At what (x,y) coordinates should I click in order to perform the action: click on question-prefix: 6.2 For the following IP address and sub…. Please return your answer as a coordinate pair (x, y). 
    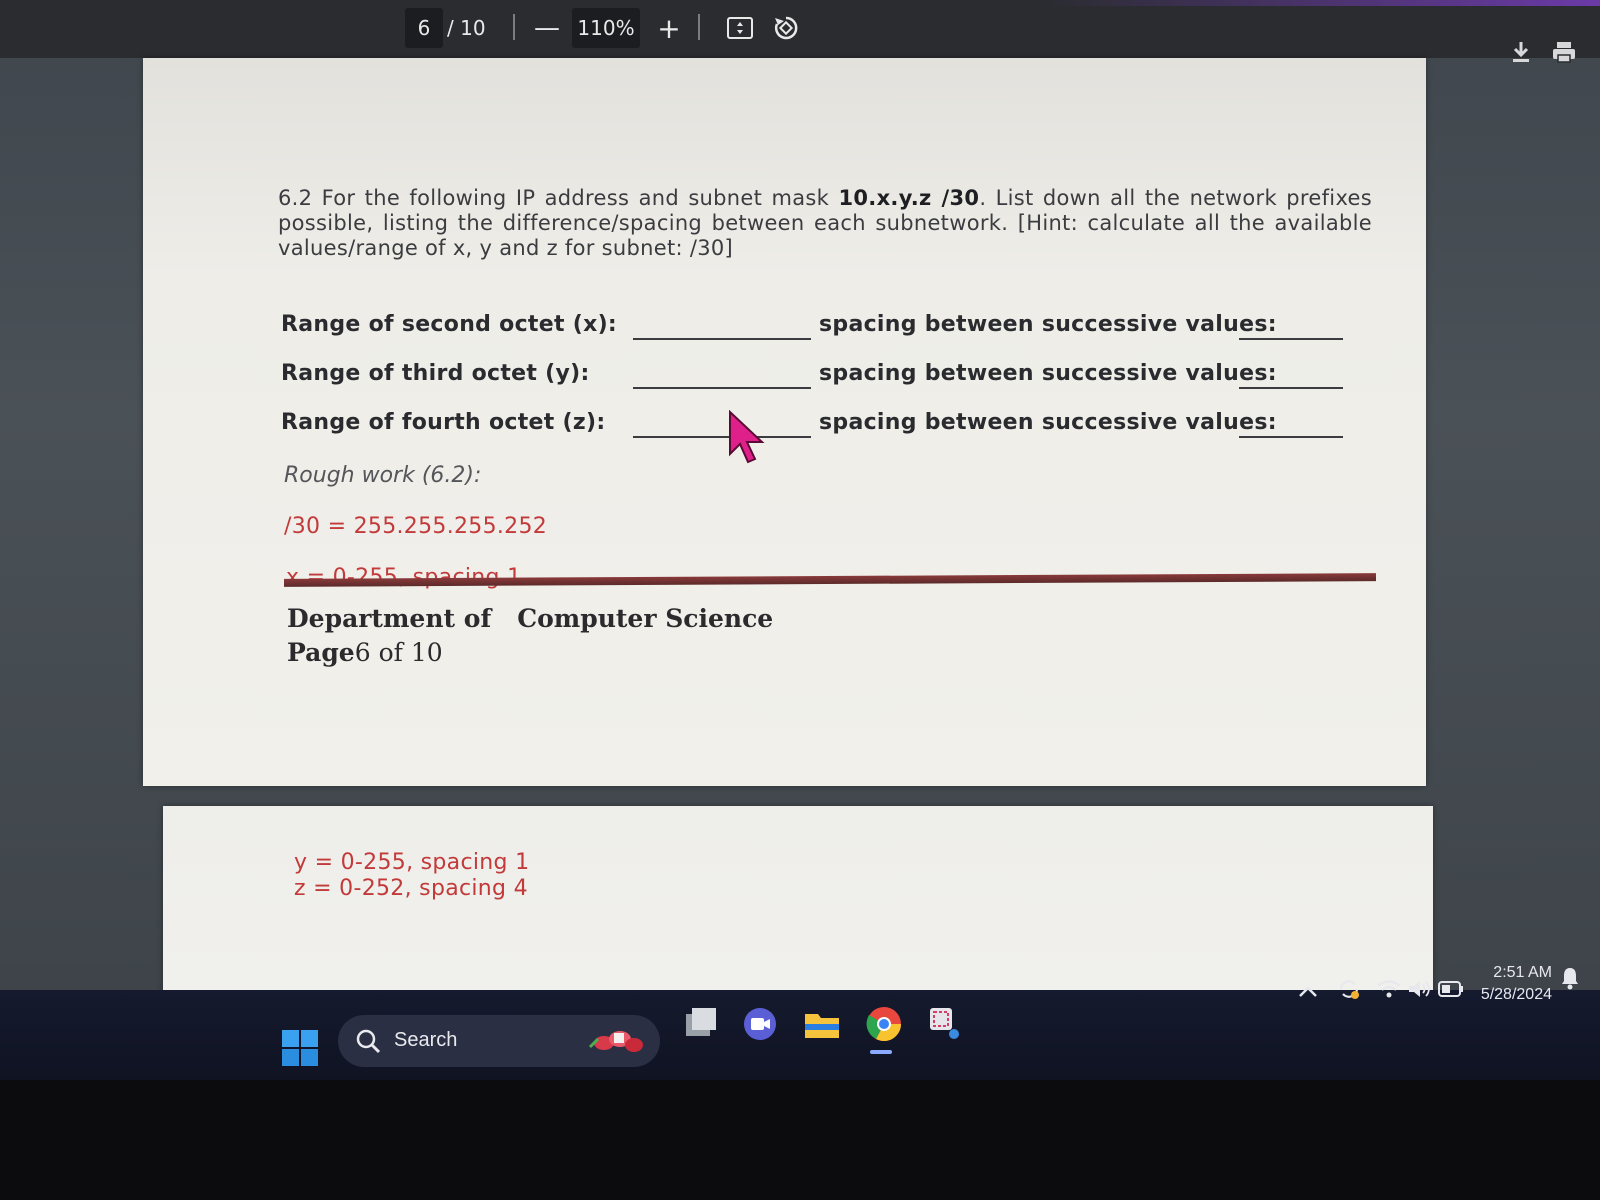
    Looking at the image, I should click on (558, 198).